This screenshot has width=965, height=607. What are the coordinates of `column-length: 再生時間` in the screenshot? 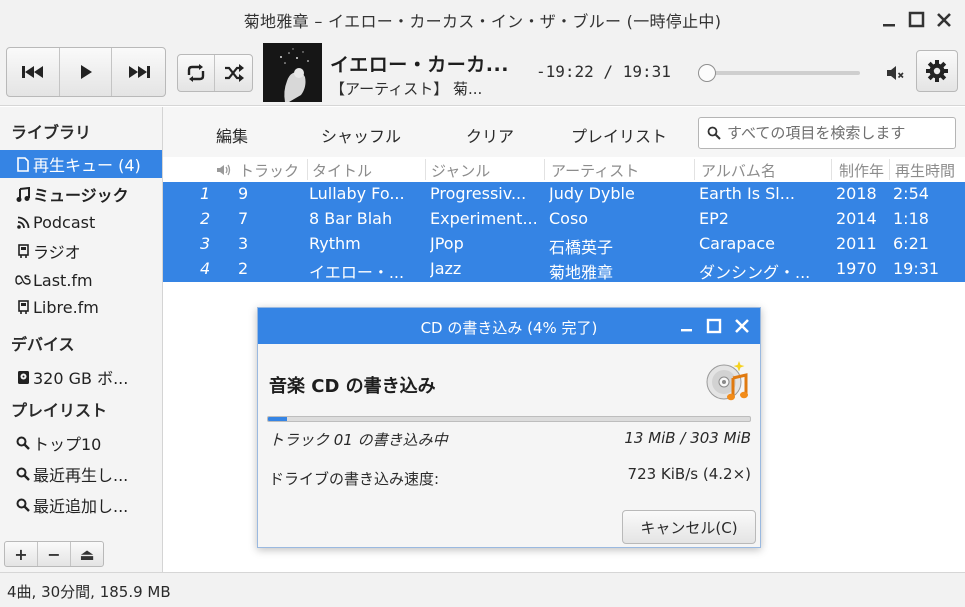 It's located at (925, 170).